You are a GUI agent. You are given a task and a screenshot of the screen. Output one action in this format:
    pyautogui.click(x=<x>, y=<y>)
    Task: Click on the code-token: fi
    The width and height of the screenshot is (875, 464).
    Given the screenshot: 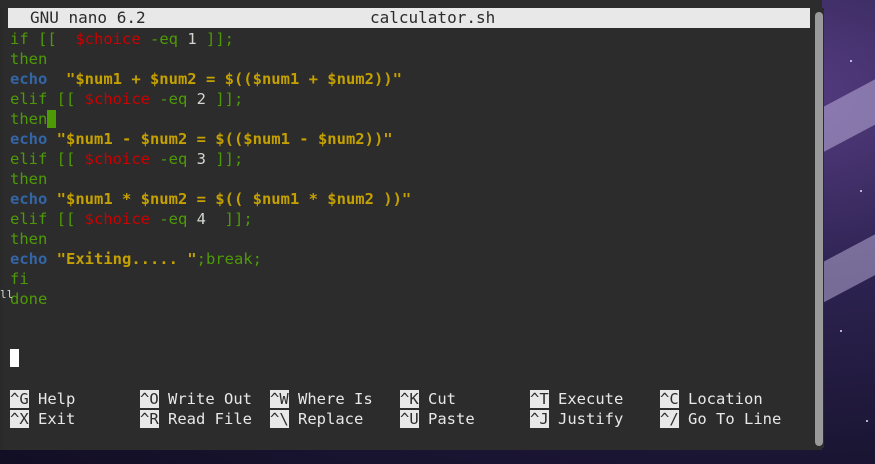 What is the action you would take?
    pyautogui.click(x=19, y=279)
    